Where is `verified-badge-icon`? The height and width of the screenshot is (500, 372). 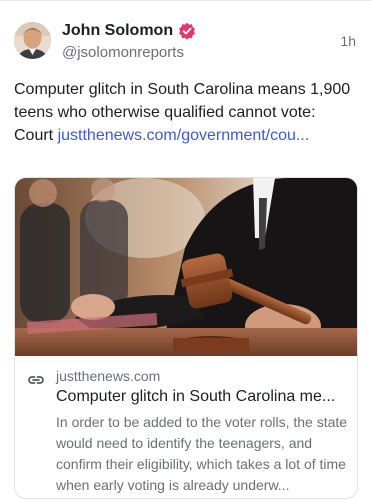
verified-badge-icon is located at coordinates (187, 31).